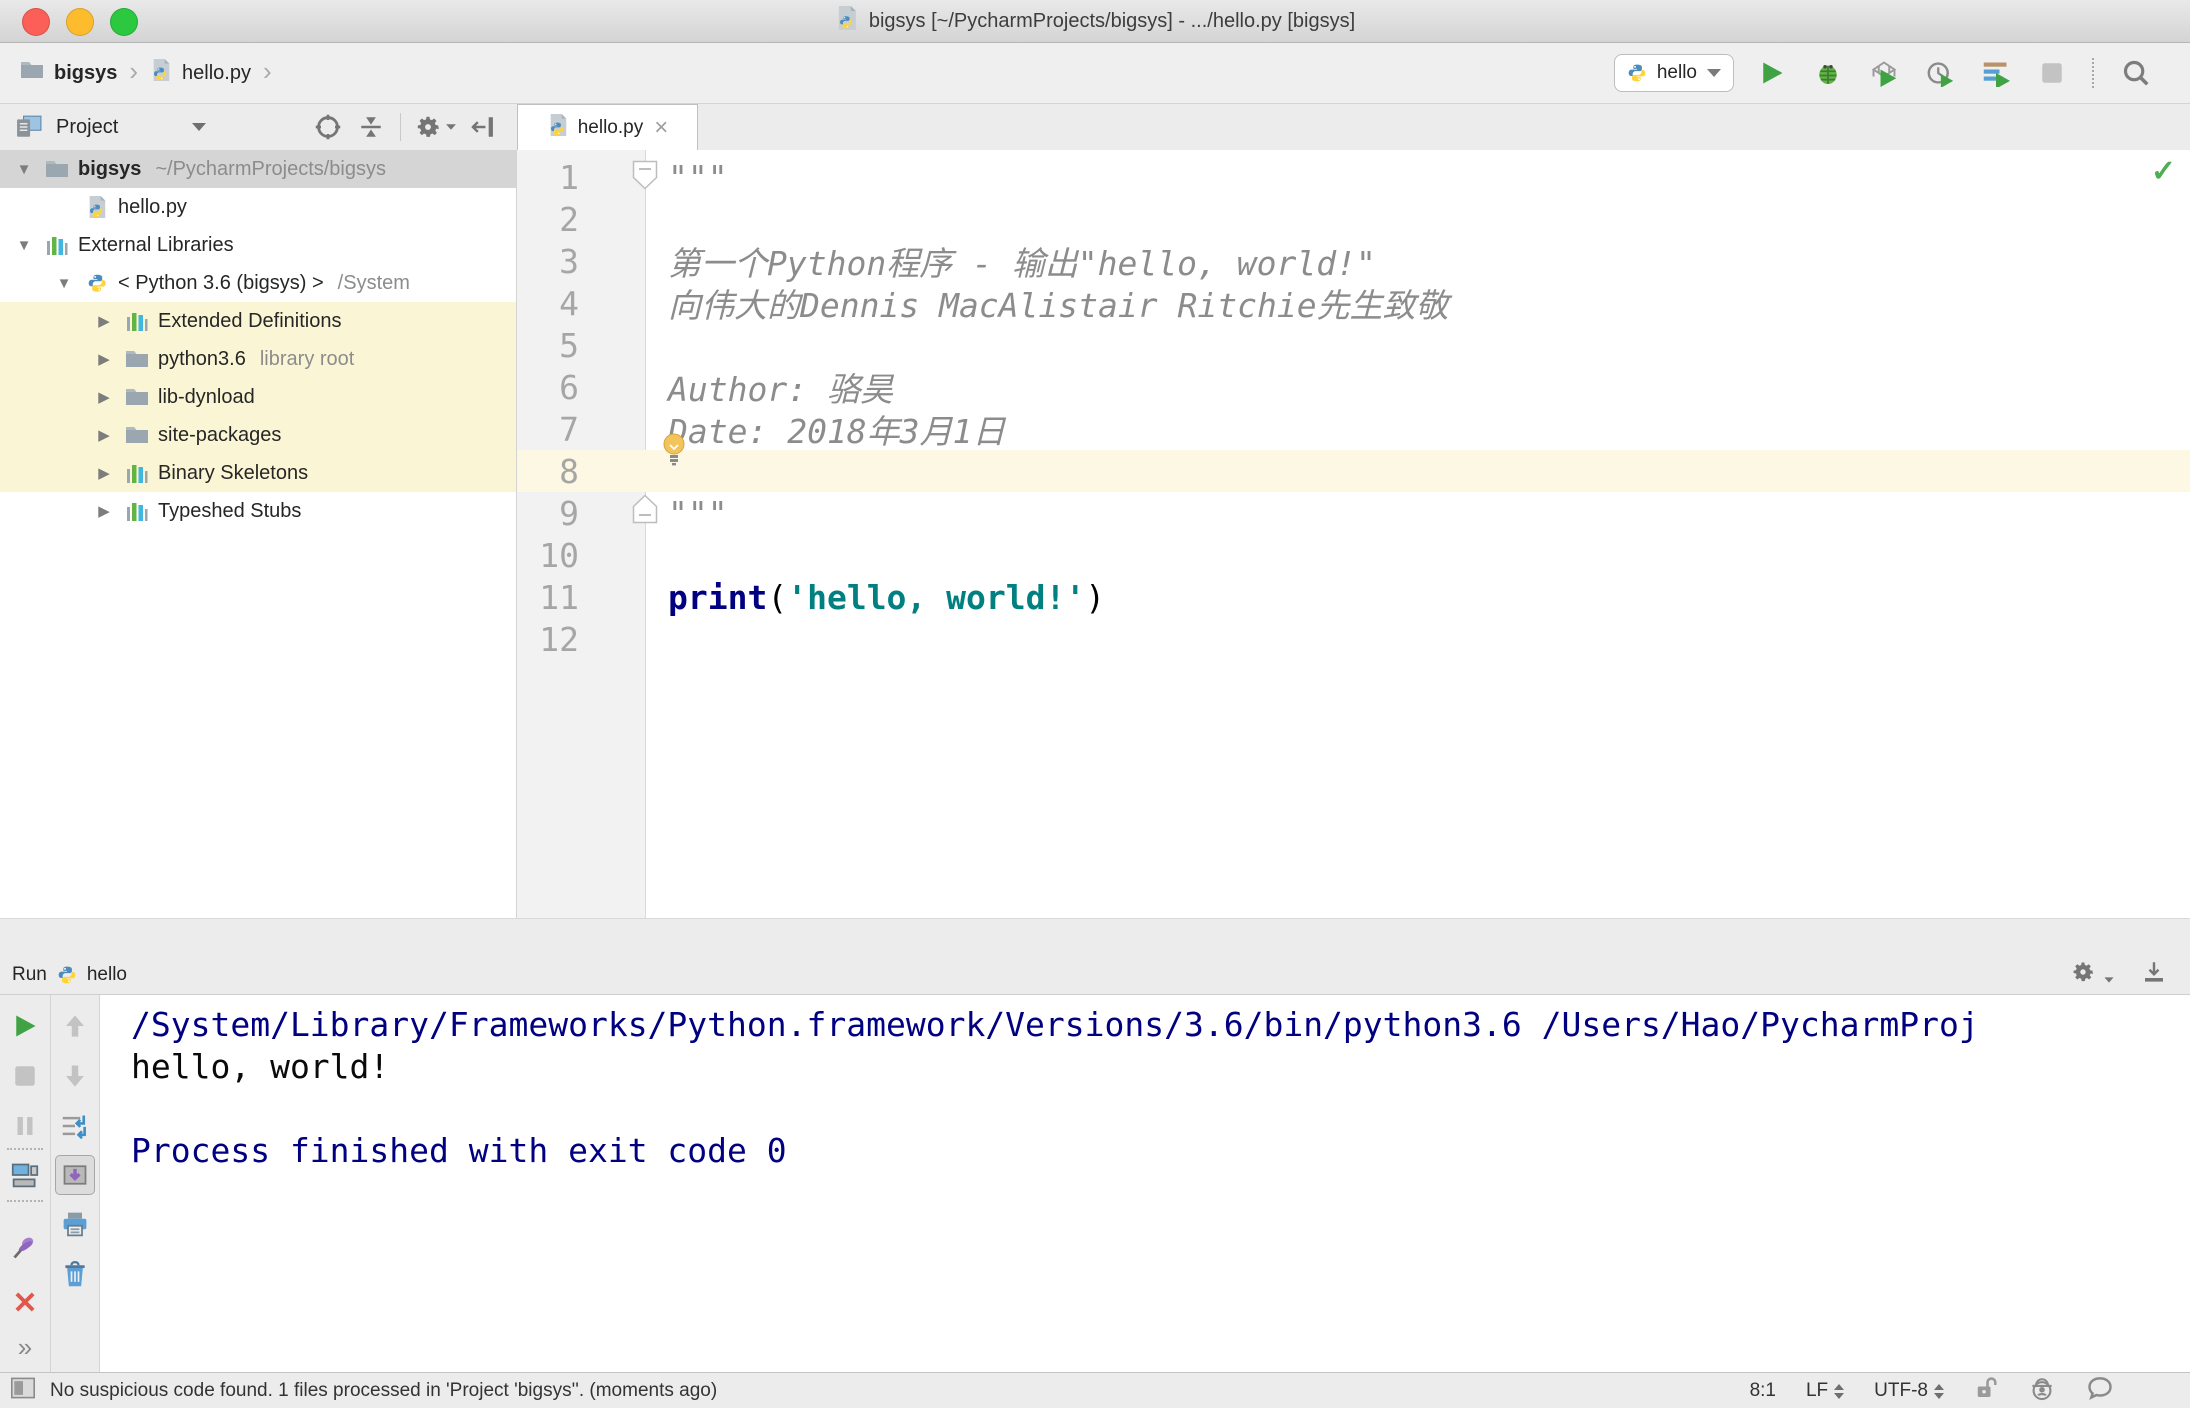 This screenshot has width=2190, height=1408. I want to click on breadcrumb-file: hello.py, so click(216, 73).